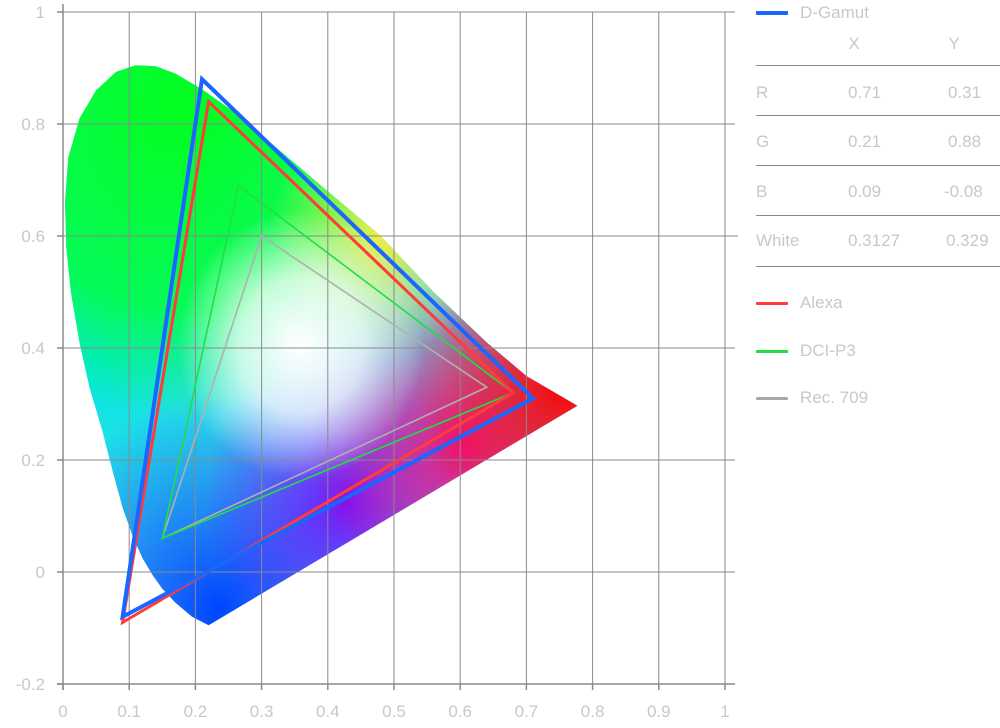 The width and height of the screenshot is (1000, 728). Describe the element at coordinates (963, 191) in the screenshot. I see `table-cell-y: -0.08` at that location.